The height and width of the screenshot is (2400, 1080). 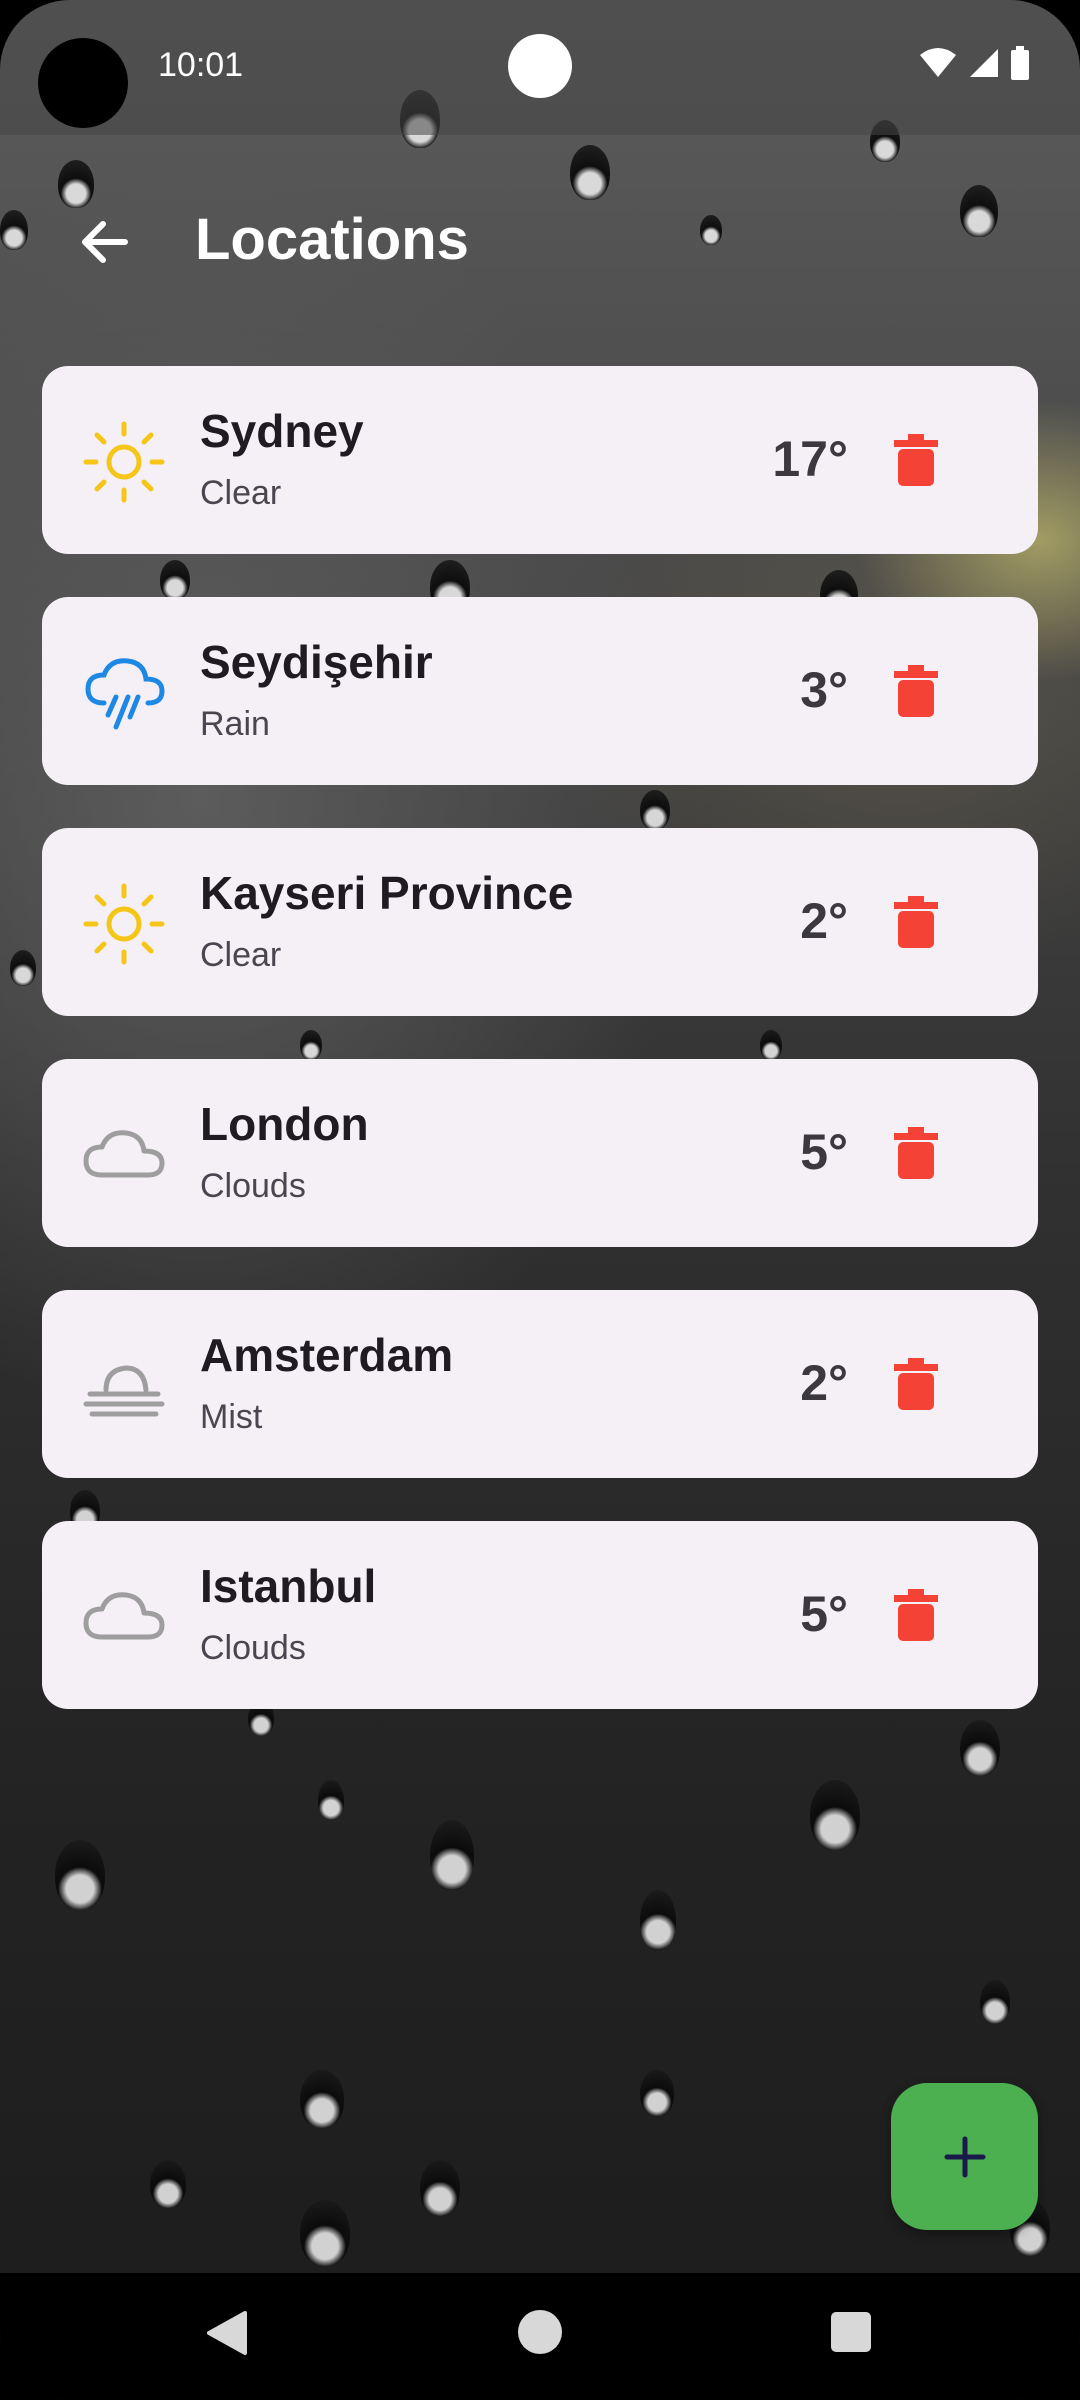 I want to click on wifi-icon, so click(x=938, y=62).